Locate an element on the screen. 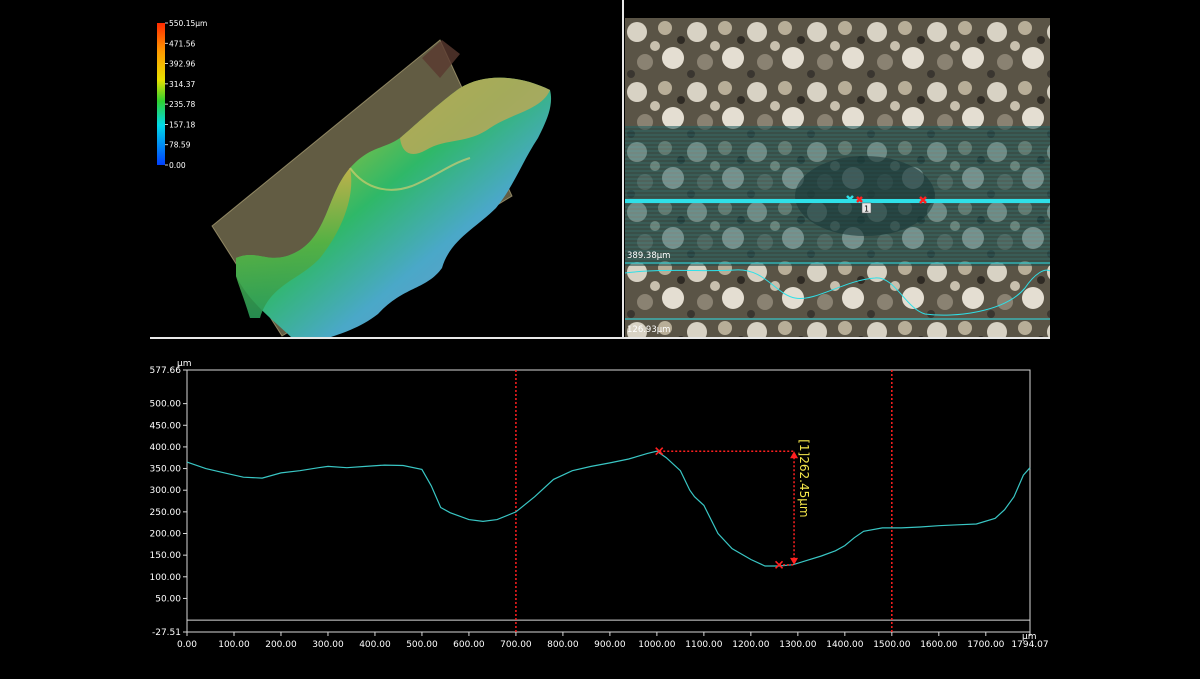  x-tick-label: 1300.00 is located at coordinates (797, 645).